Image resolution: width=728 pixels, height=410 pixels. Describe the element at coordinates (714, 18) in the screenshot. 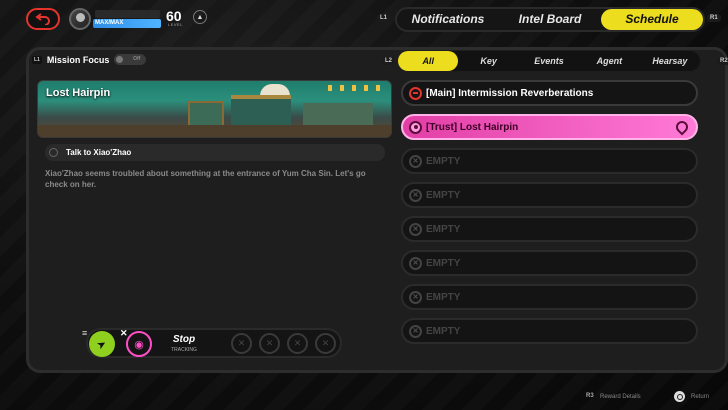

I see `r1-hint: R1` at that location.